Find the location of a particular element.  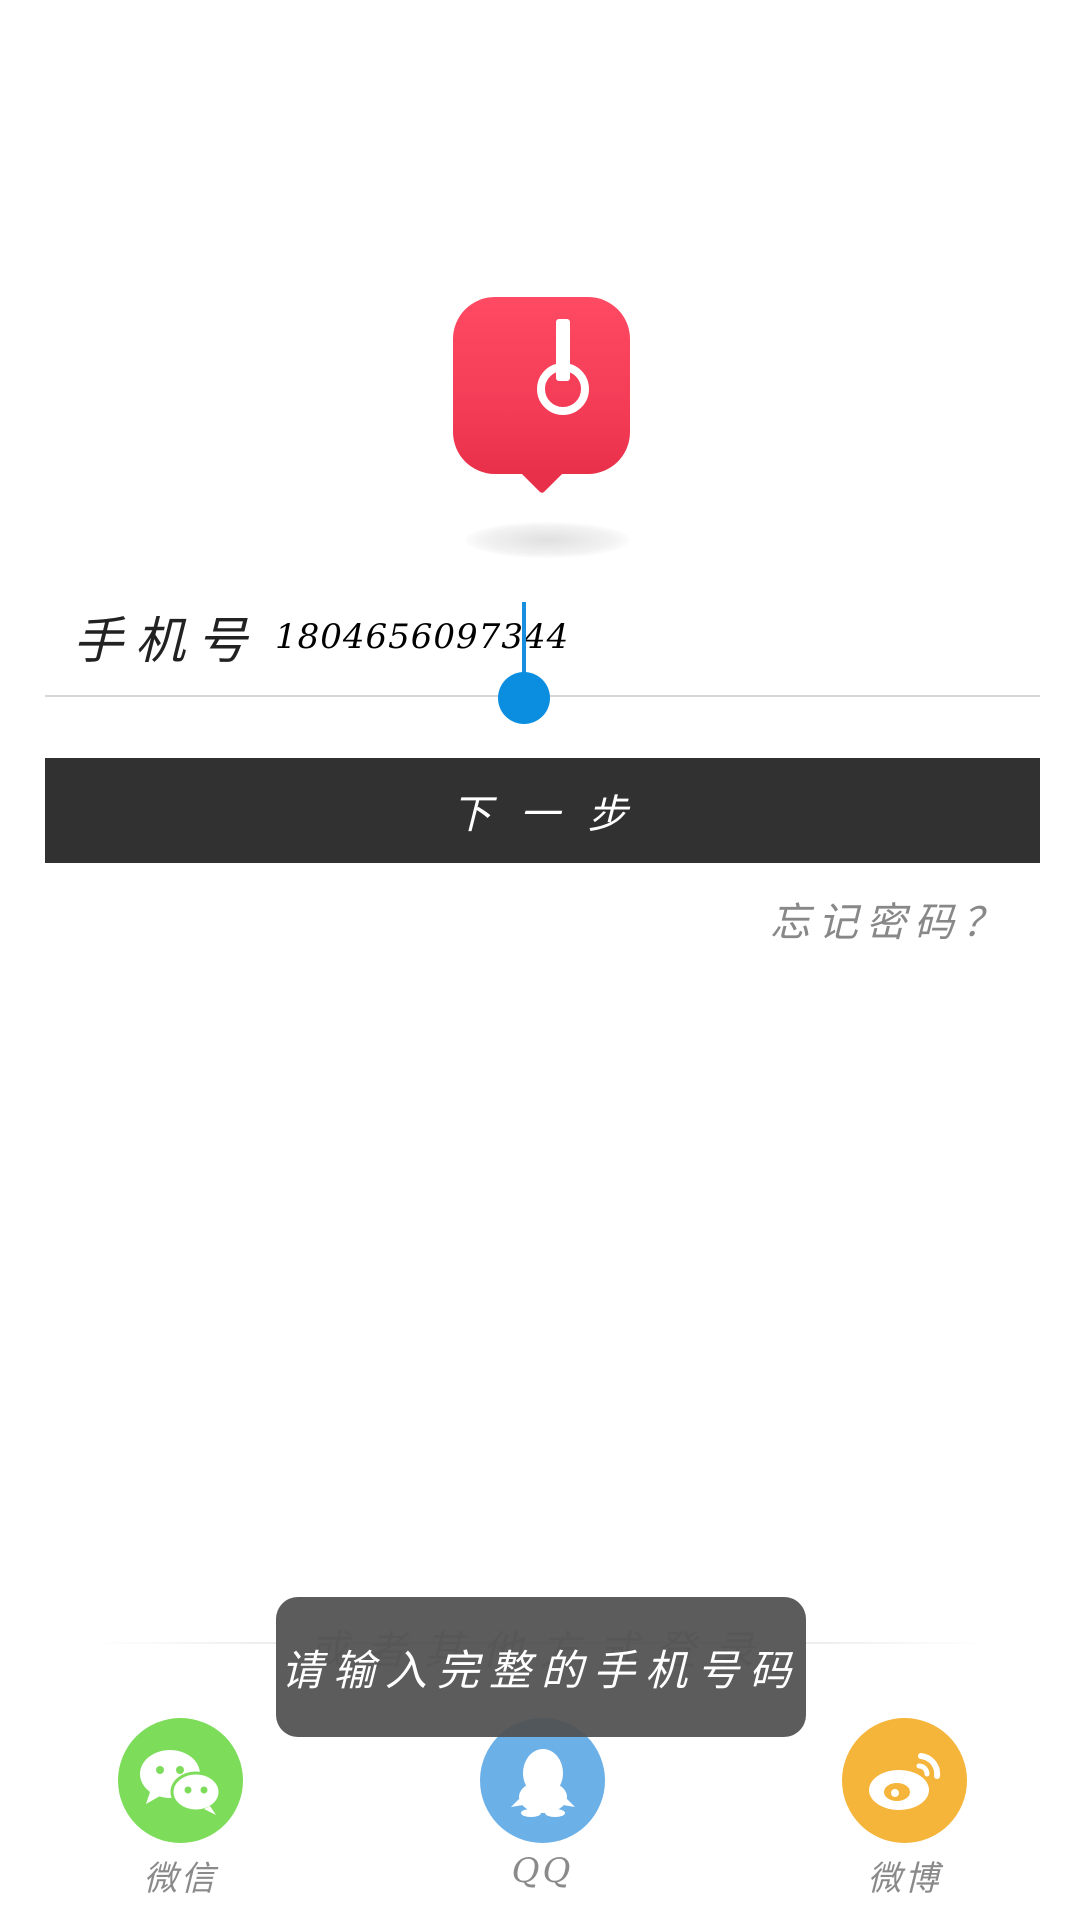

wechat-login-button: 微信 is located at coordinates (180, 1809).